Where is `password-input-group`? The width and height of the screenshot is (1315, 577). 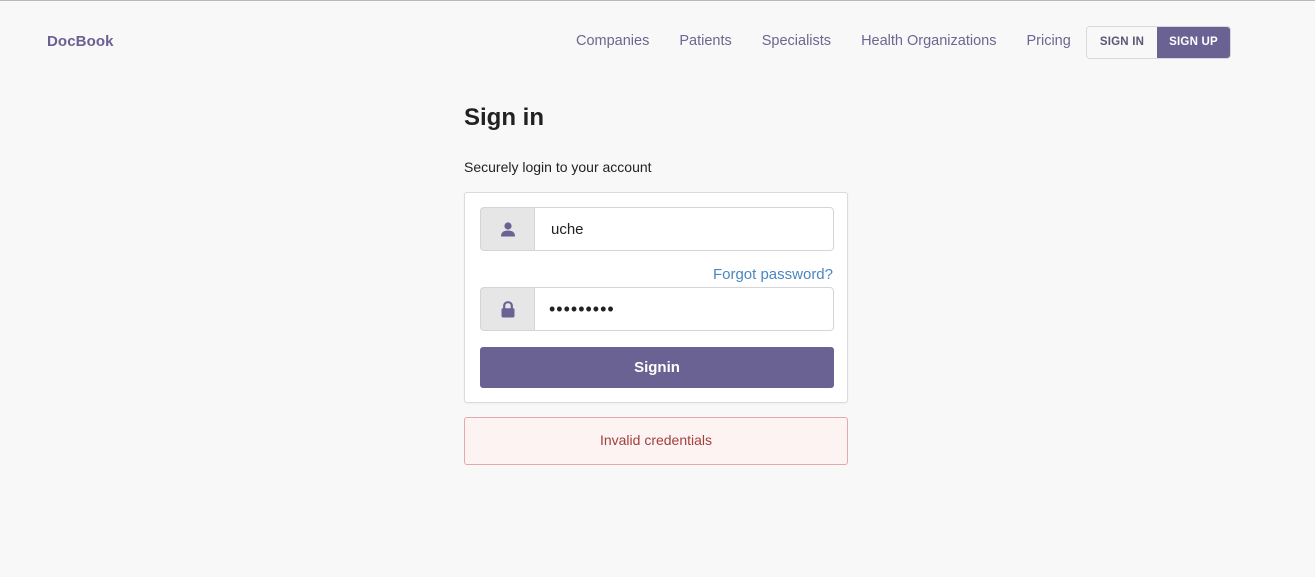 password-input-group is located at coordinates (657, 309).